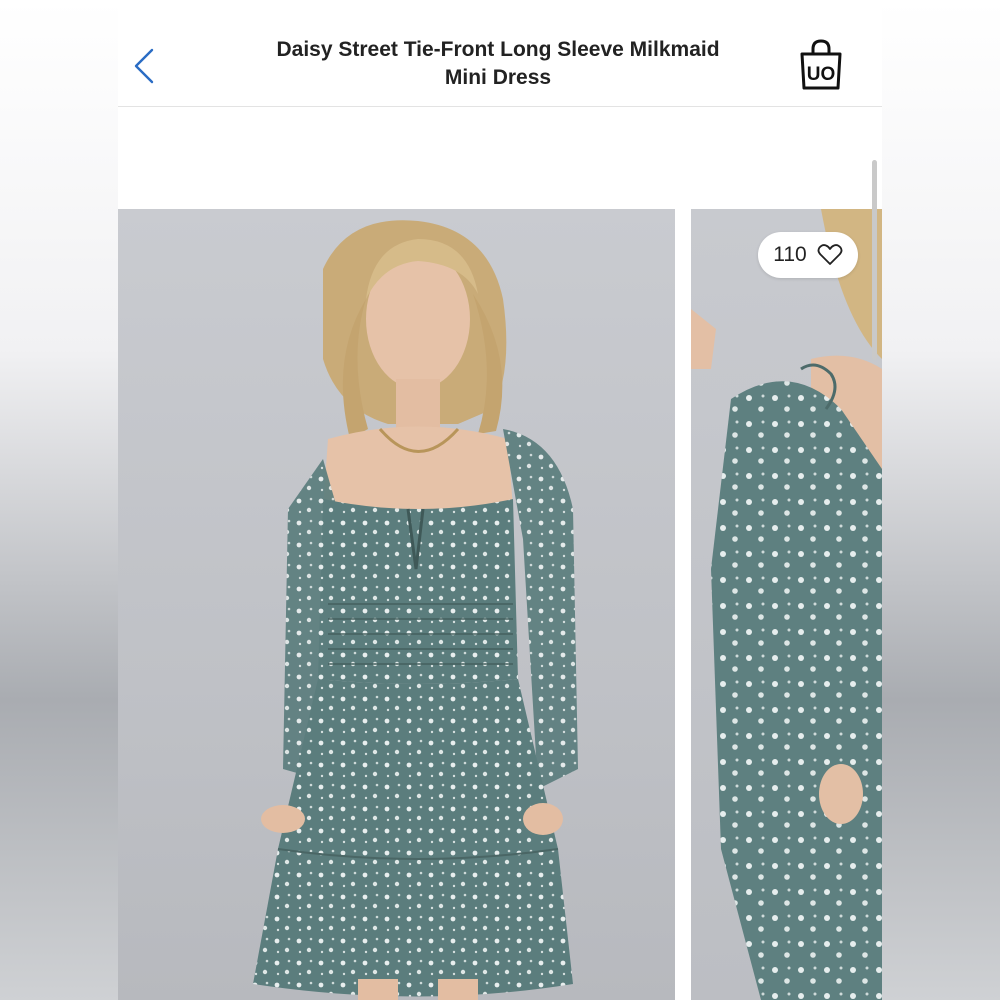 The image size is (1000, 1000). I want to click on scrollbar, so click(874, 260).